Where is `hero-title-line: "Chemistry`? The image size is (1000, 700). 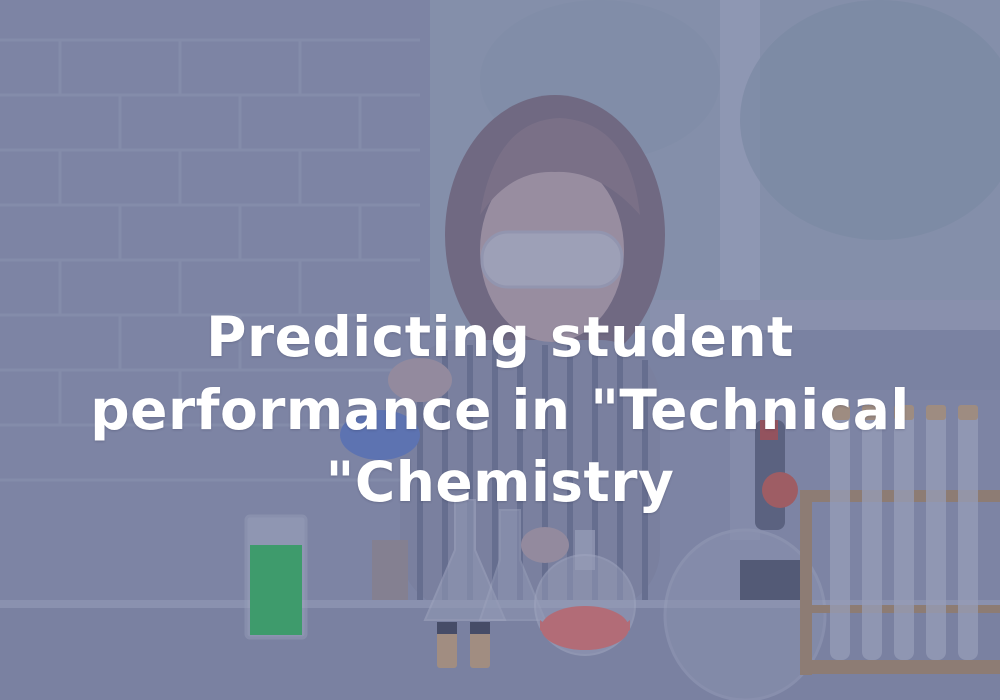 hero-title-line: "Chemistry is located at coordinates (500, 482).